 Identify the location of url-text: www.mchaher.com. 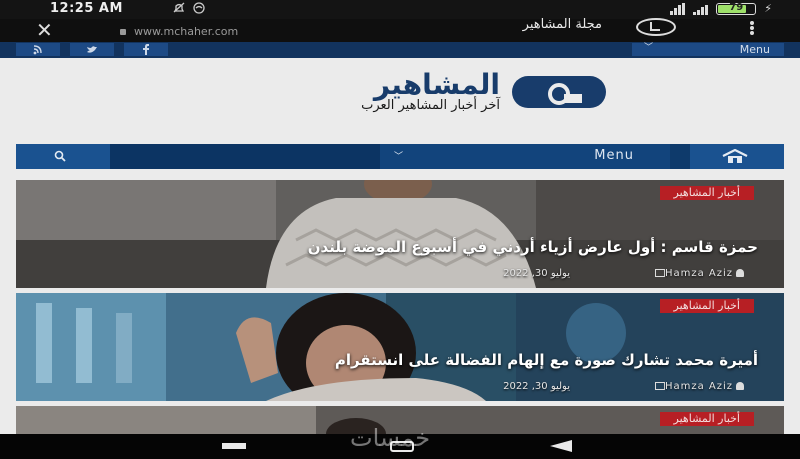
(186, 31).